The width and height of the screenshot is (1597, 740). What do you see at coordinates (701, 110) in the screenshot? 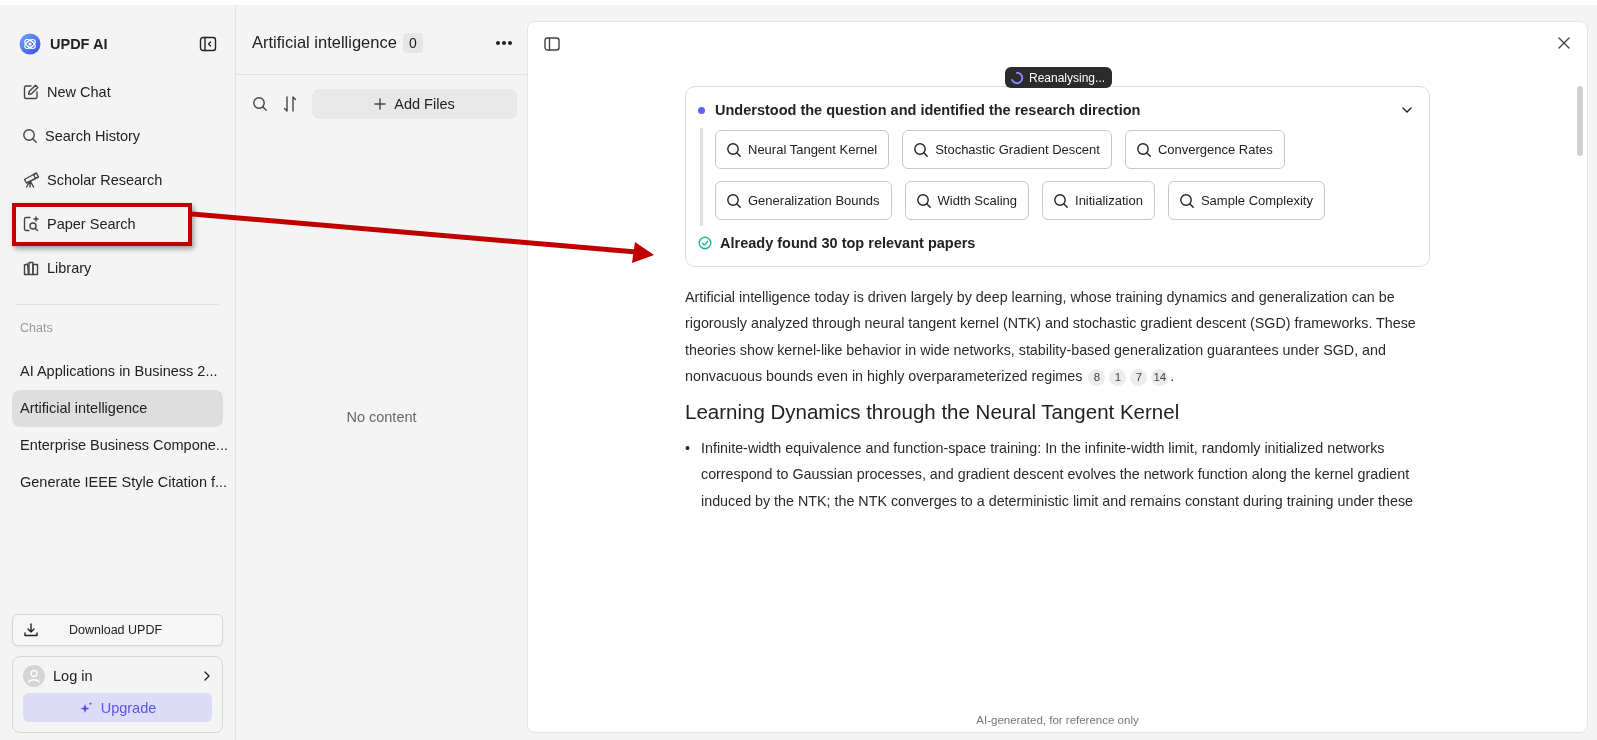
I see `status-dot` at bounding box center [701, 110].